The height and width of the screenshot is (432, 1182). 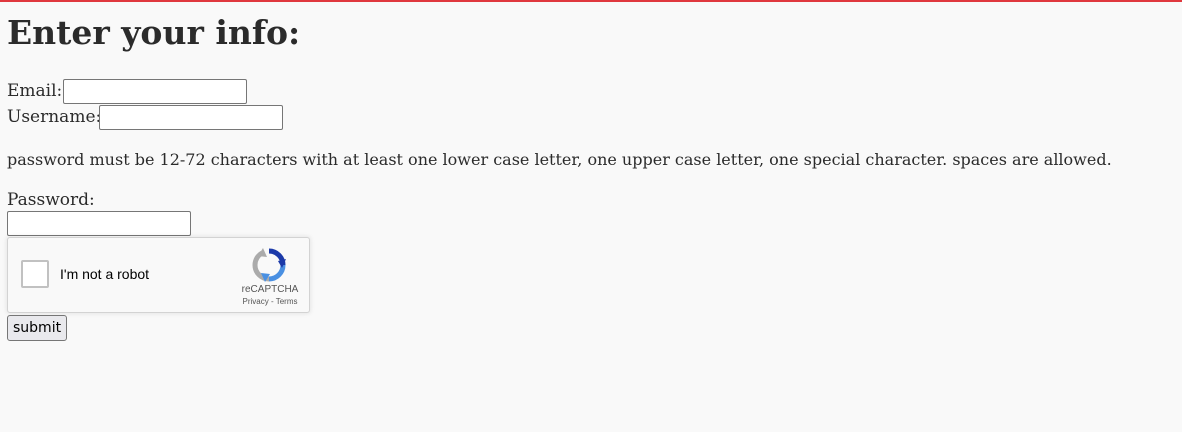 What do you see at coordinates (51, 200) in the screenshot?
I see `password-label: Password:` at bounding box center [51, 200].